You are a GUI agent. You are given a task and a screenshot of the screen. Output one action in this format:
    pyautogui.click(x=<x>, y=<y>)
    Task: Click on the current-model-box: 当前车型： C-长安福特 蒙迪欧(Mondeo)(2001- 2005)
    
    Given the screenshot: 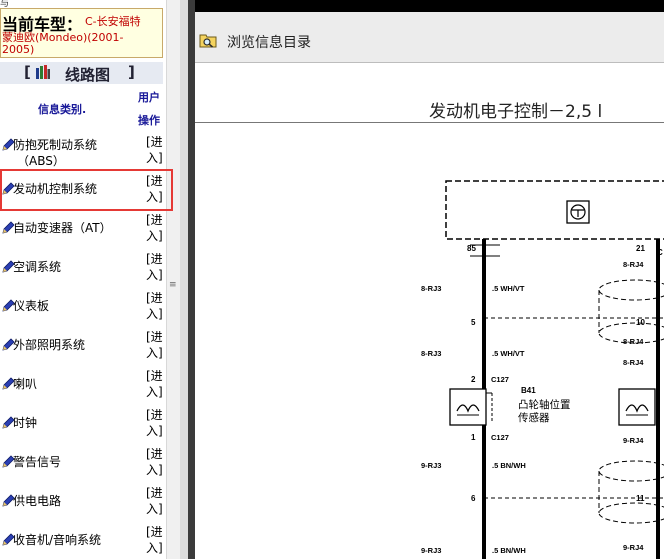 What is the action you would take?
    pyautogui.click(x=81, y=33)
    